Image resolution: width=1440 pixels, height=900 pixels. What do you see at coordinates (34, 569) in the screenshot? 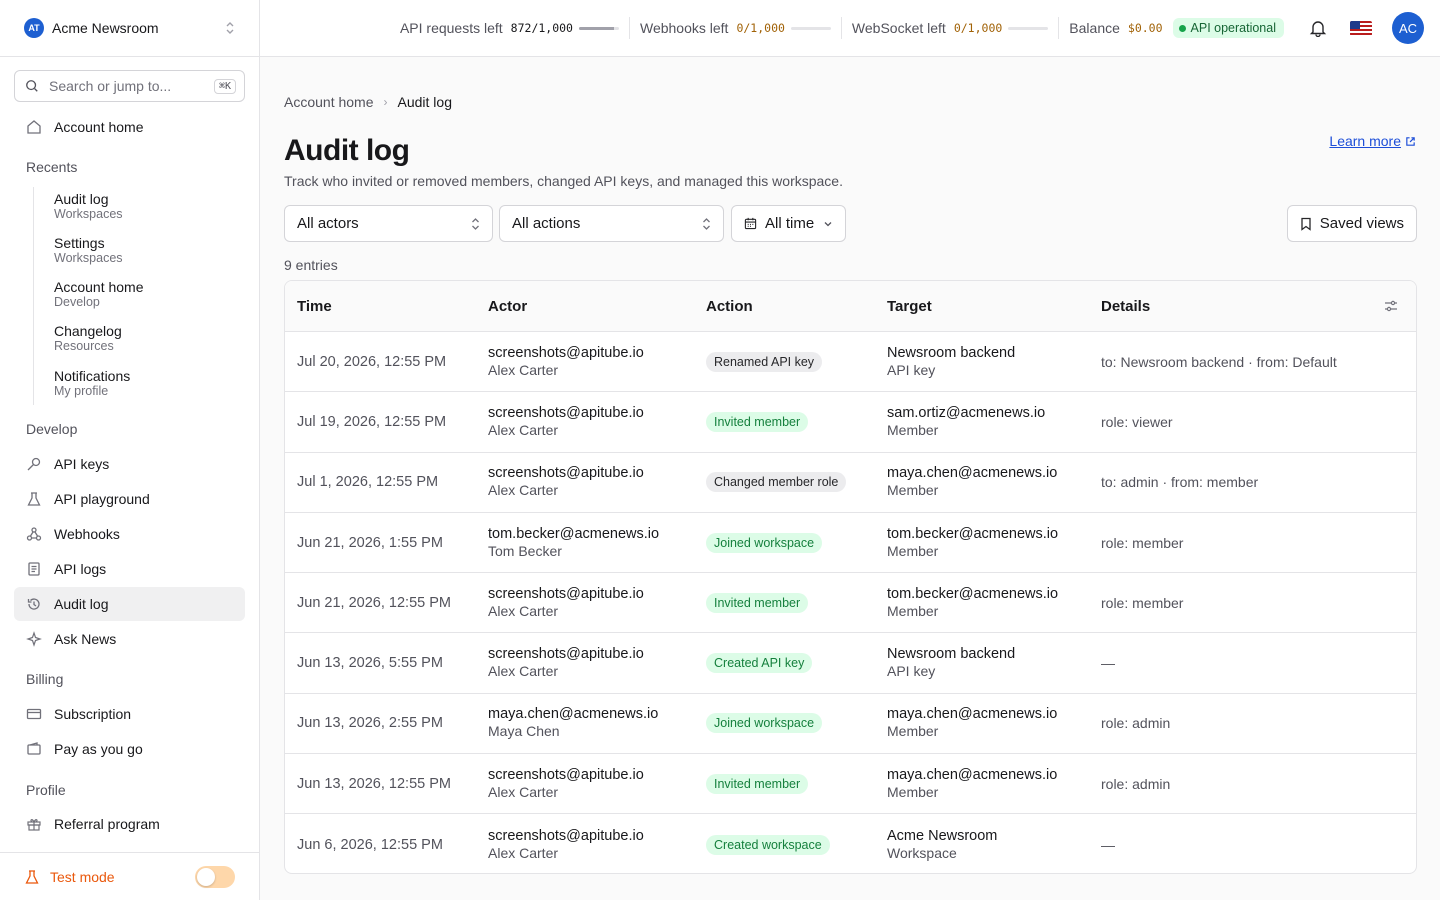
I see `logs-icon` at bounding box center [34, 569].